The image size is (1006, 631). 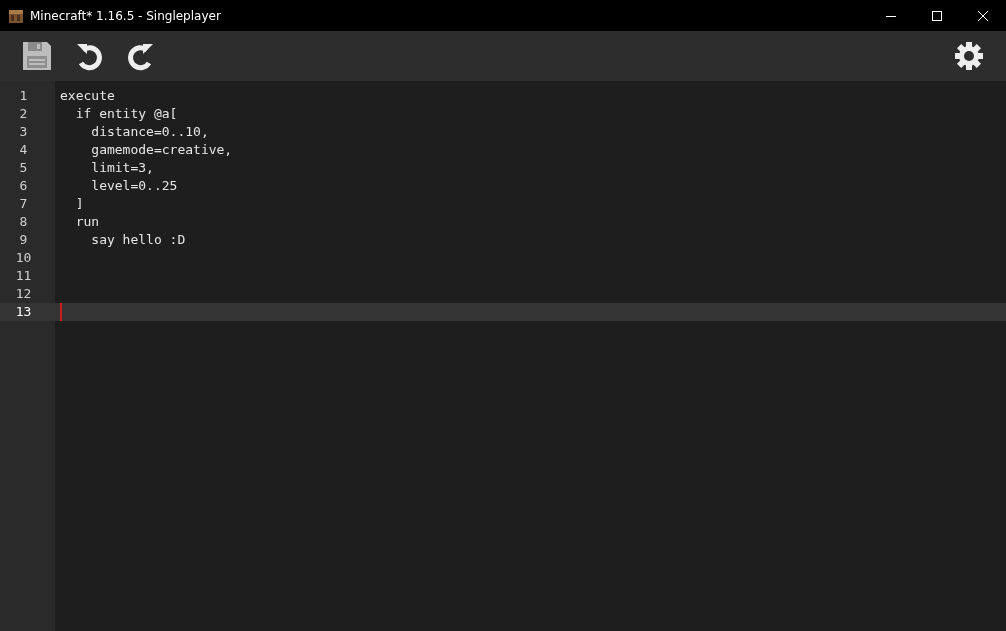 I want to click on text-cursor, so click(x=61, y=312).